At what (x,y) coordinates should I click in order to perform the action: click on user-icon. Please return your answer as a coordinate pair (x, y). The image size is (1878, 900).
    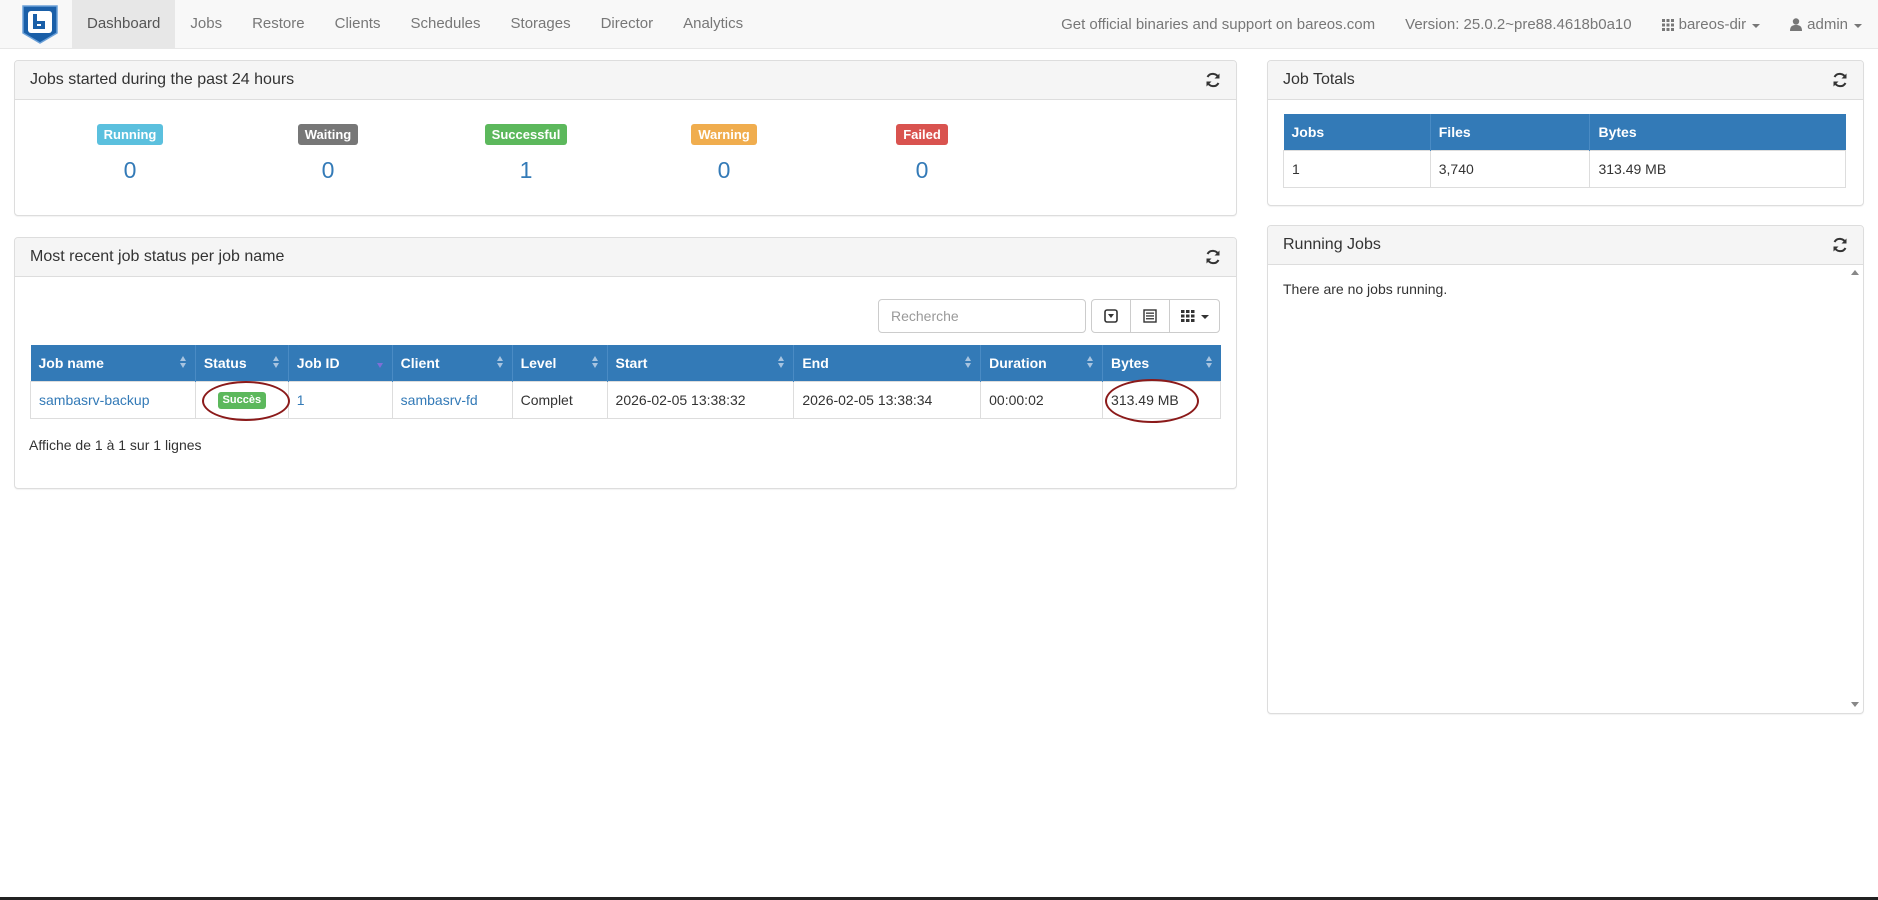
    Looking at the image, I should click on (1796, 24).